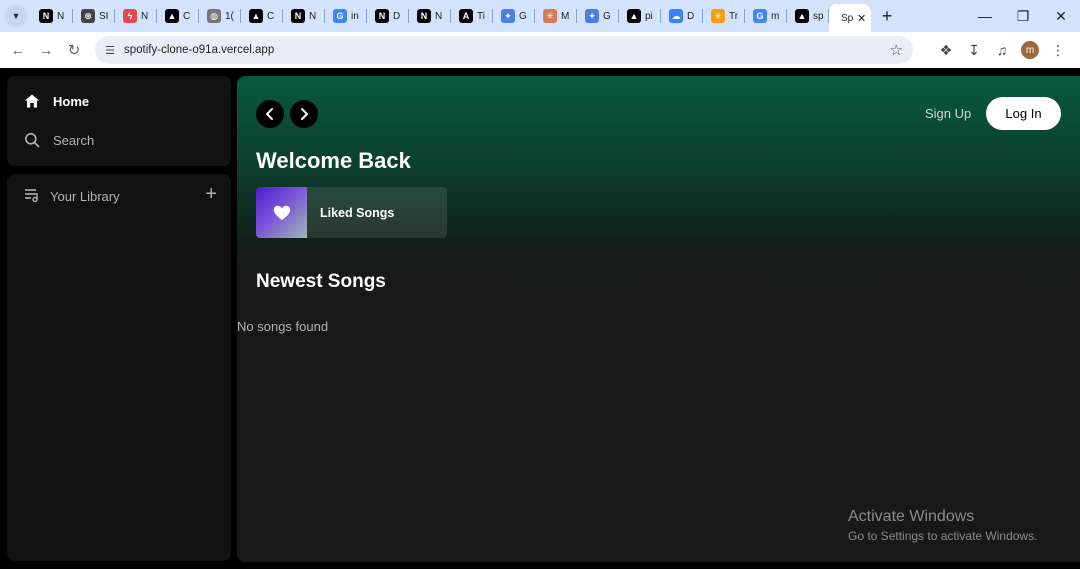  What do you see at coordinates (808, 16) in the screenshot?
I see `browser-tab: ▲ sp` at bounding box center [808, 16].